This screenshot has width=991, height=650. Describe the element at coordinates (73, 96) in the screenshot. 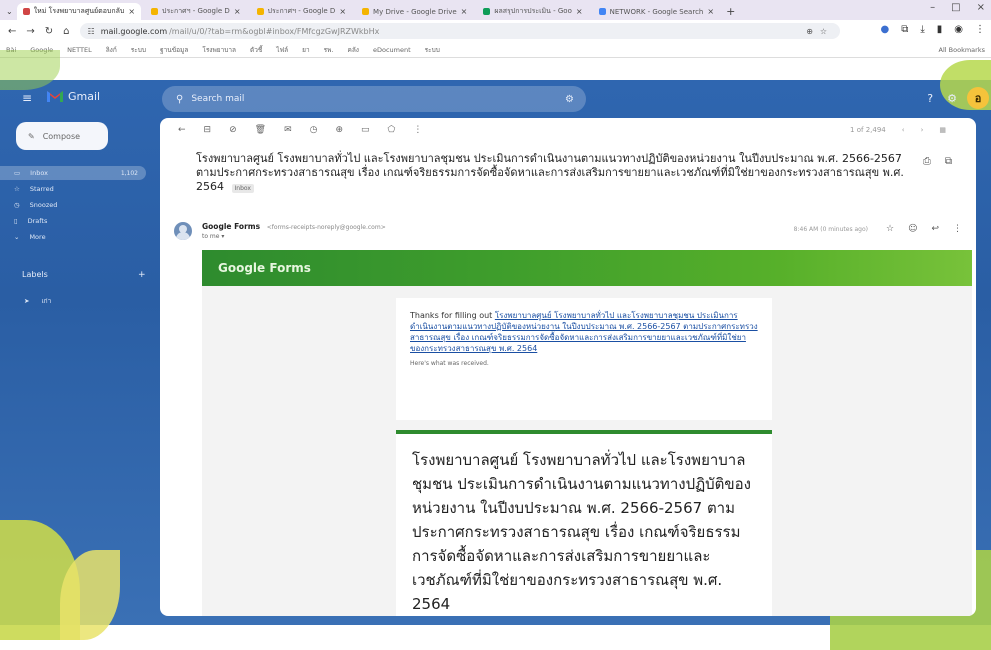

I see `gmail-logo: Gmail` at that location.